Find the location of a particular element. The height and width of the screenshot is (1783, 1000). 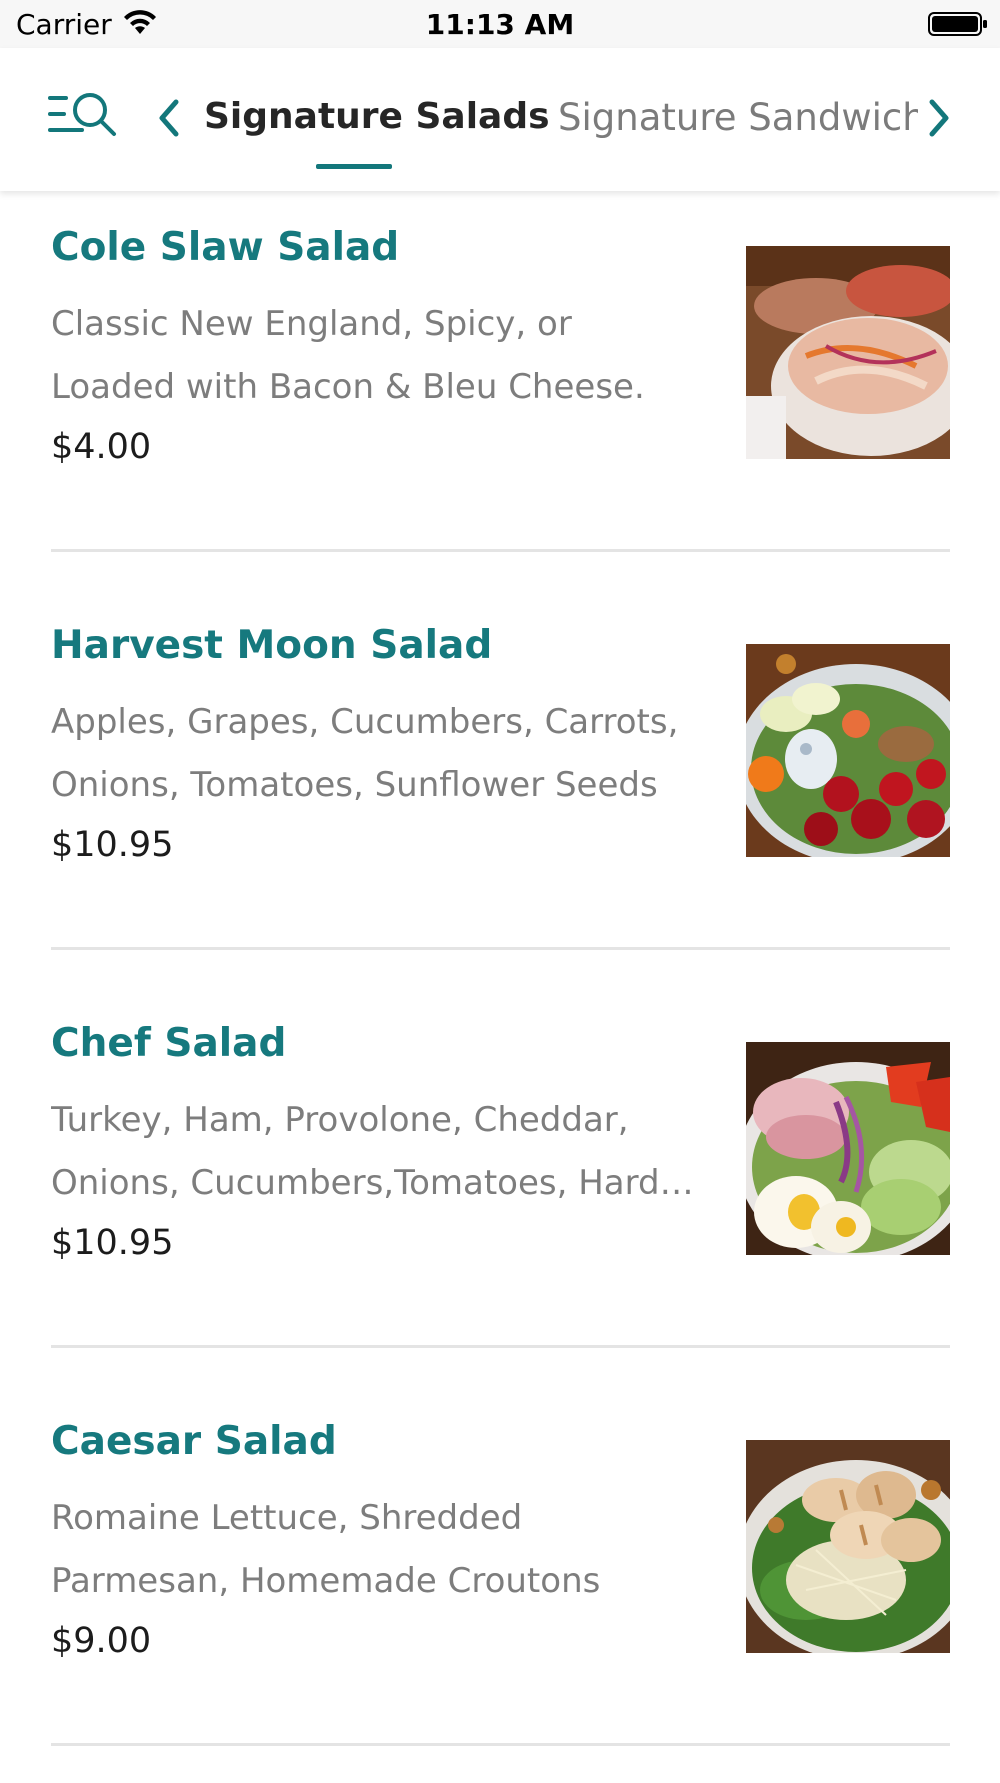

menu-search-button is located at coordinates (84, 118).